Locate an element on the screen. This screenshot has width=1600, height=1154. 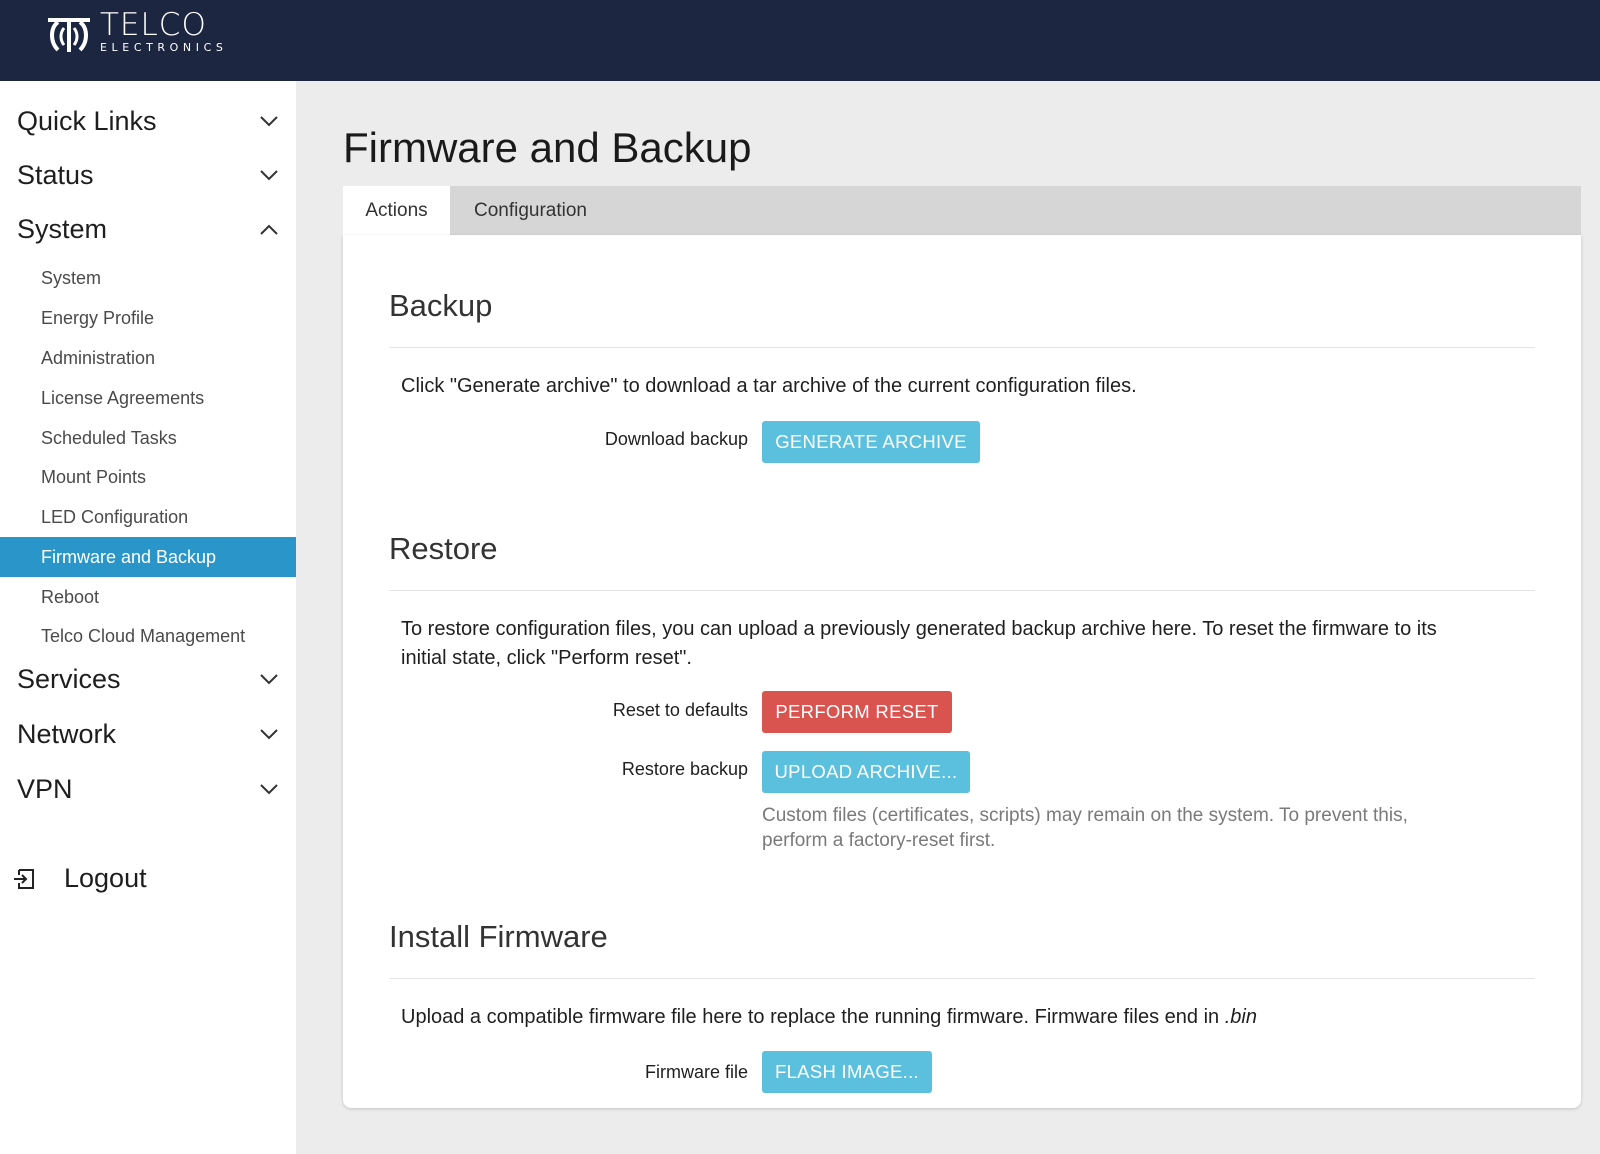
sidebar-group-network: Network is located at coordinates (148, 734).